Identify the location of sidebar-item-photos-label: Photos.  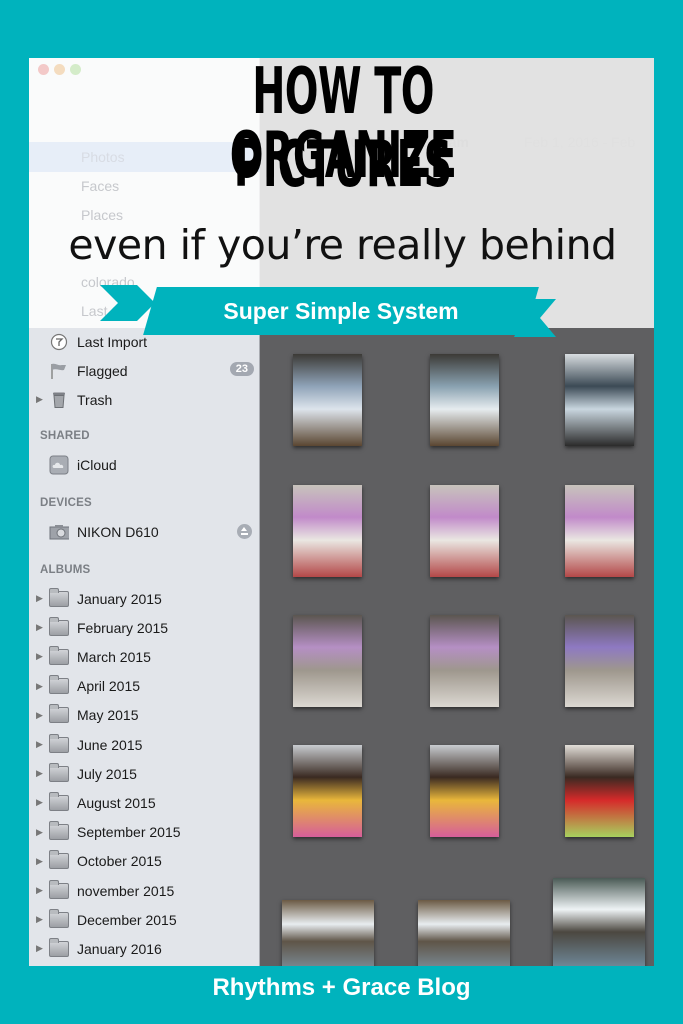
(103, 157).